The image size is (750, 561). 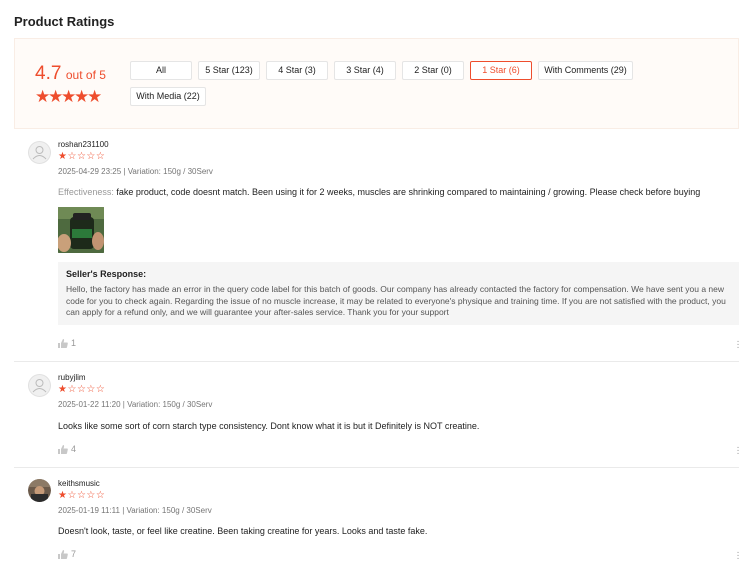 I want to click on filter-with-comments: With Comments (29), so click(x=585, y=70).